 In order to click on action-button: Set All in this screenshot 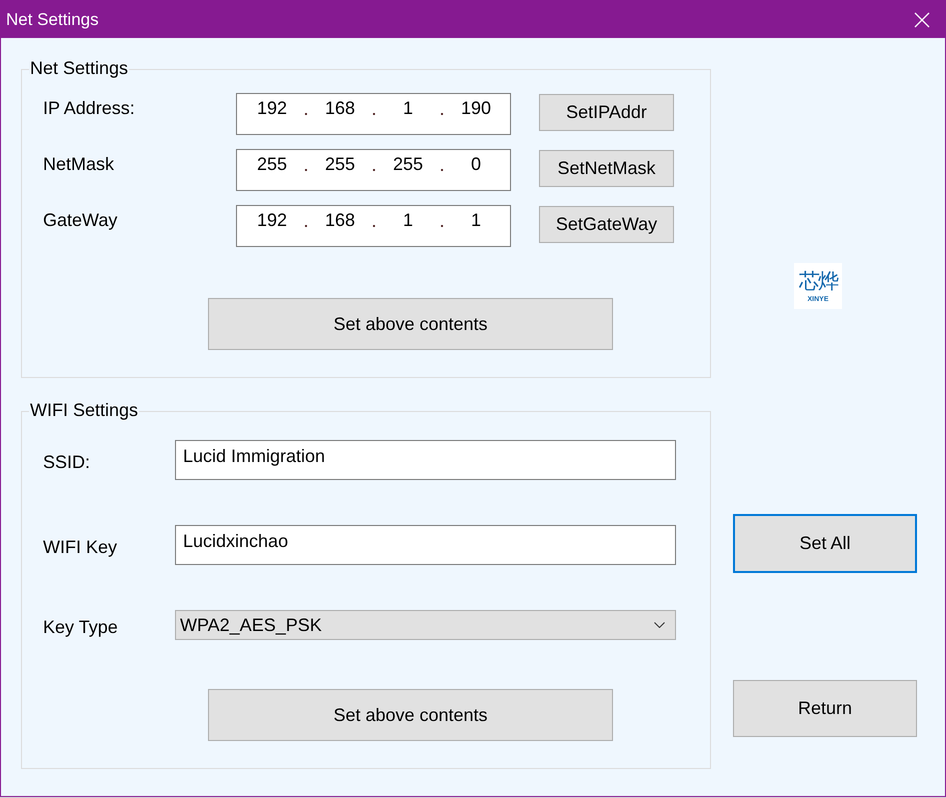, I will do `click(825, 543)`.